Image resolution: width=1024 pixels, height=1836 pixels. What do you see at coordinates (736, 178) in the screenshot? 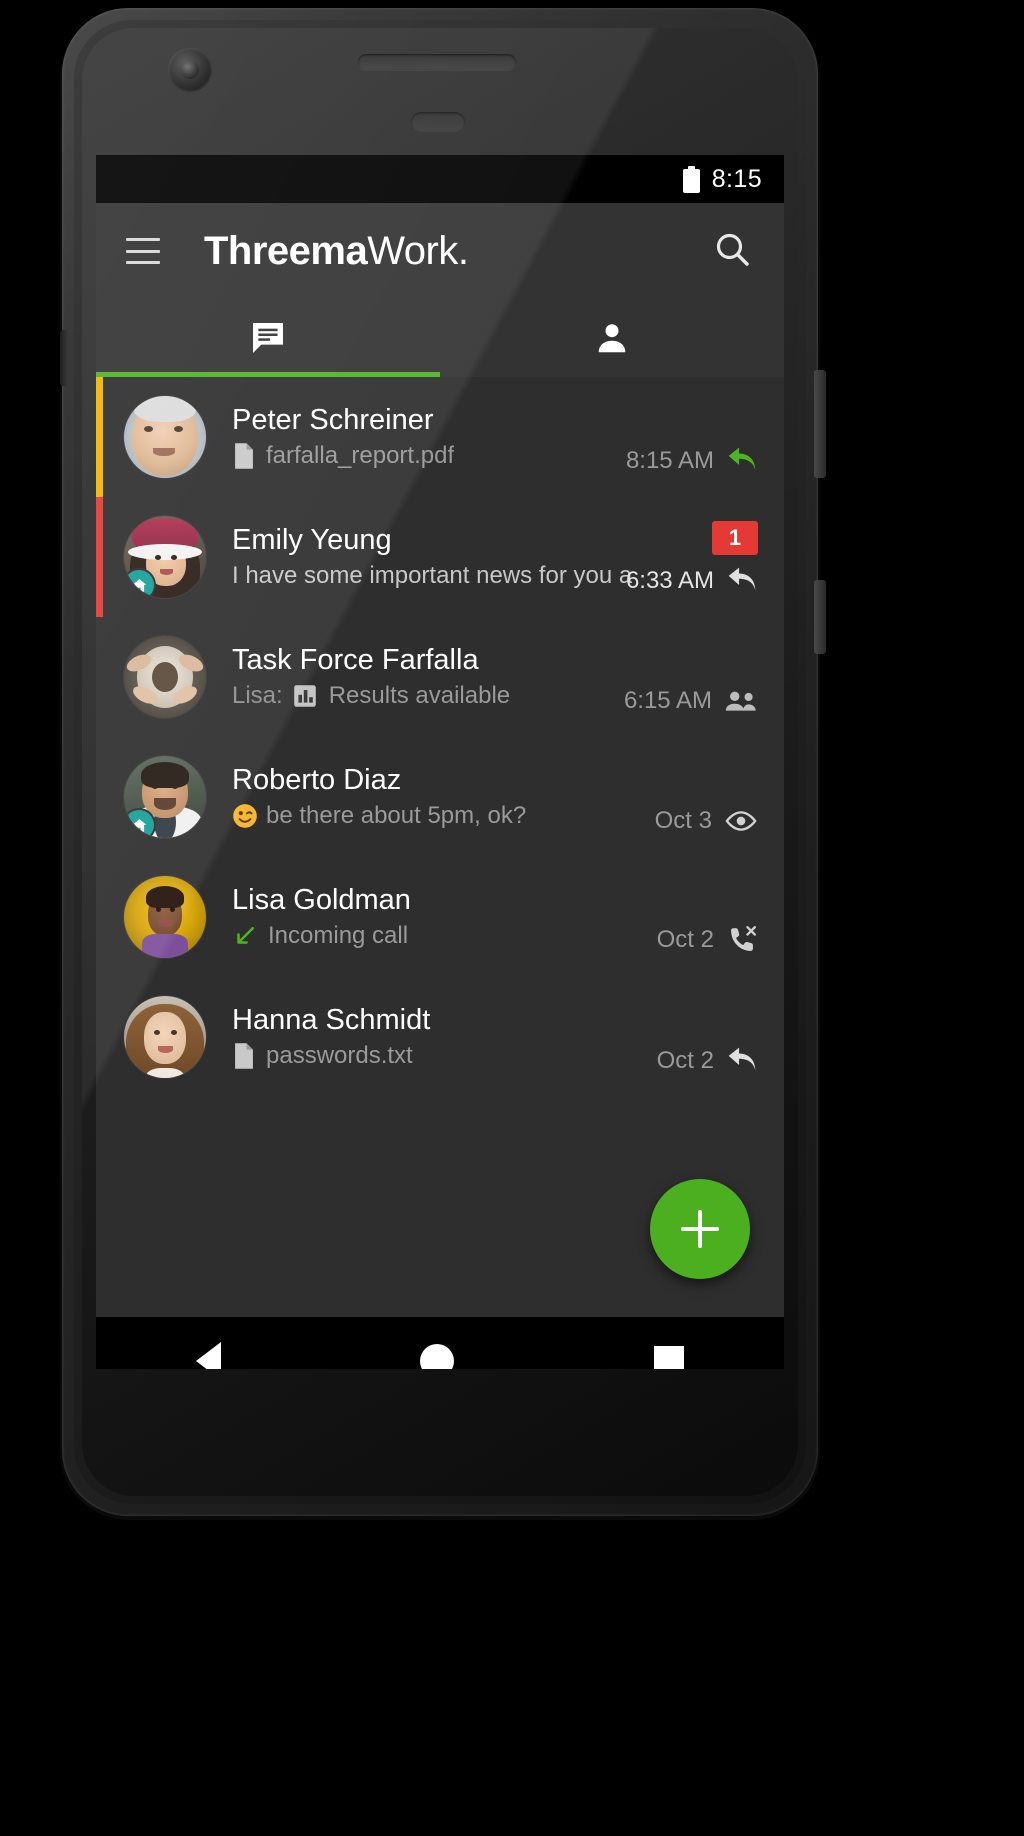
I see `status-bar-clock: 8:15` at bounding box center [736, 178].